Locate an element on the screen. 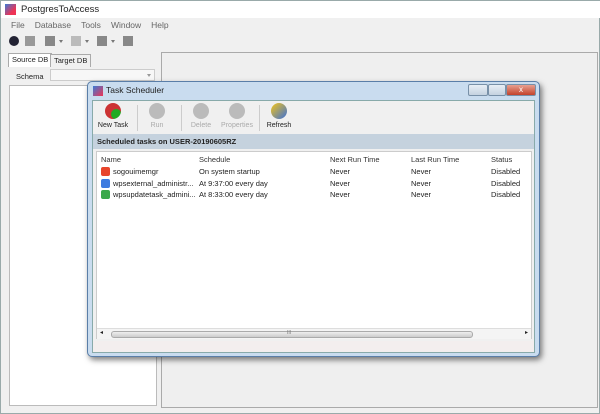  tab-target-db: Target DB is located at coordinates (71, 60).